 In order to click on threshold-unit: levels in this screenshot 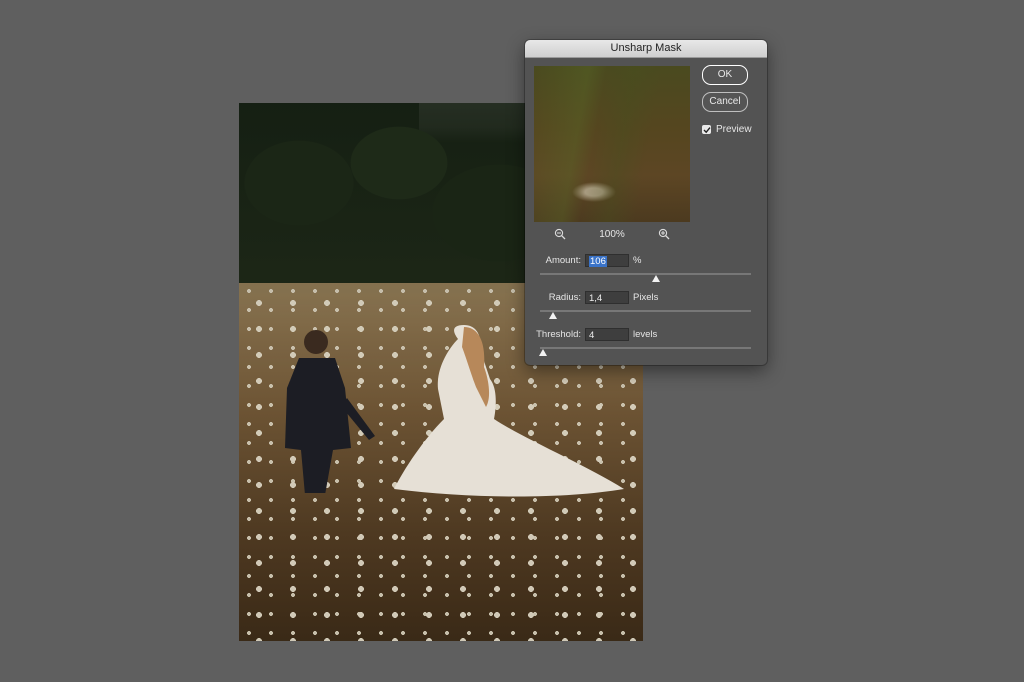, I will do `click(645, 334)`.